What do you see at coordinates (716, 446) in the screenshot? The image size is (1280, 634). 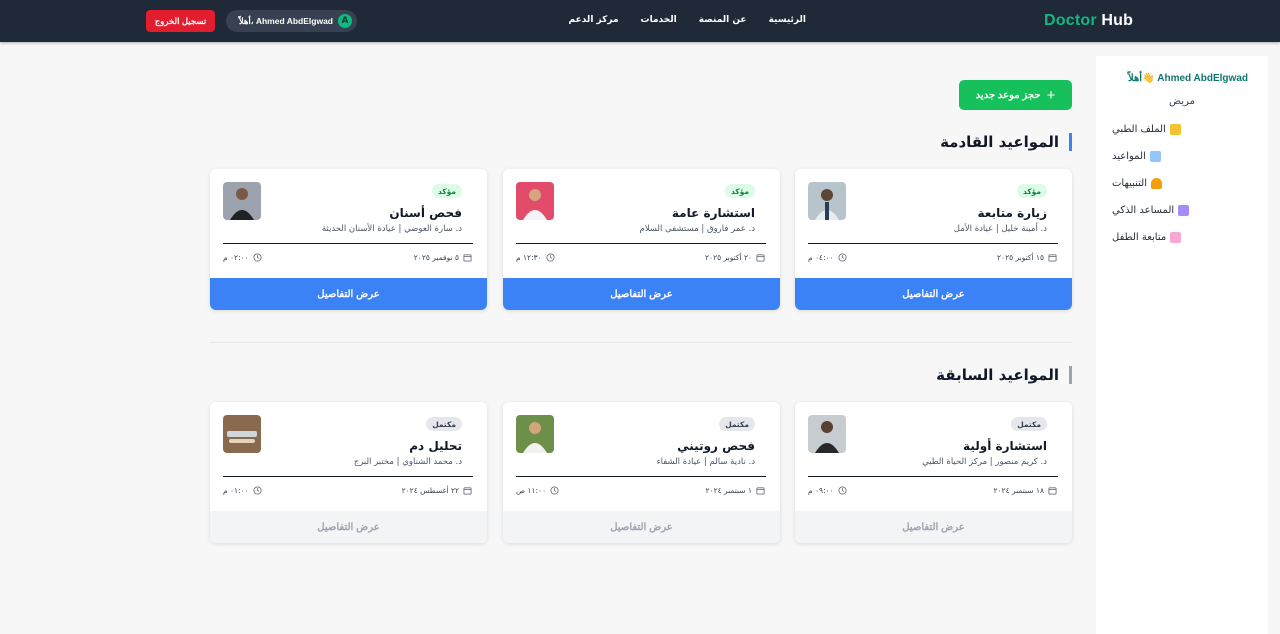 I see `appointment-title: فحص روتيني` at bounding box center [716, 446].